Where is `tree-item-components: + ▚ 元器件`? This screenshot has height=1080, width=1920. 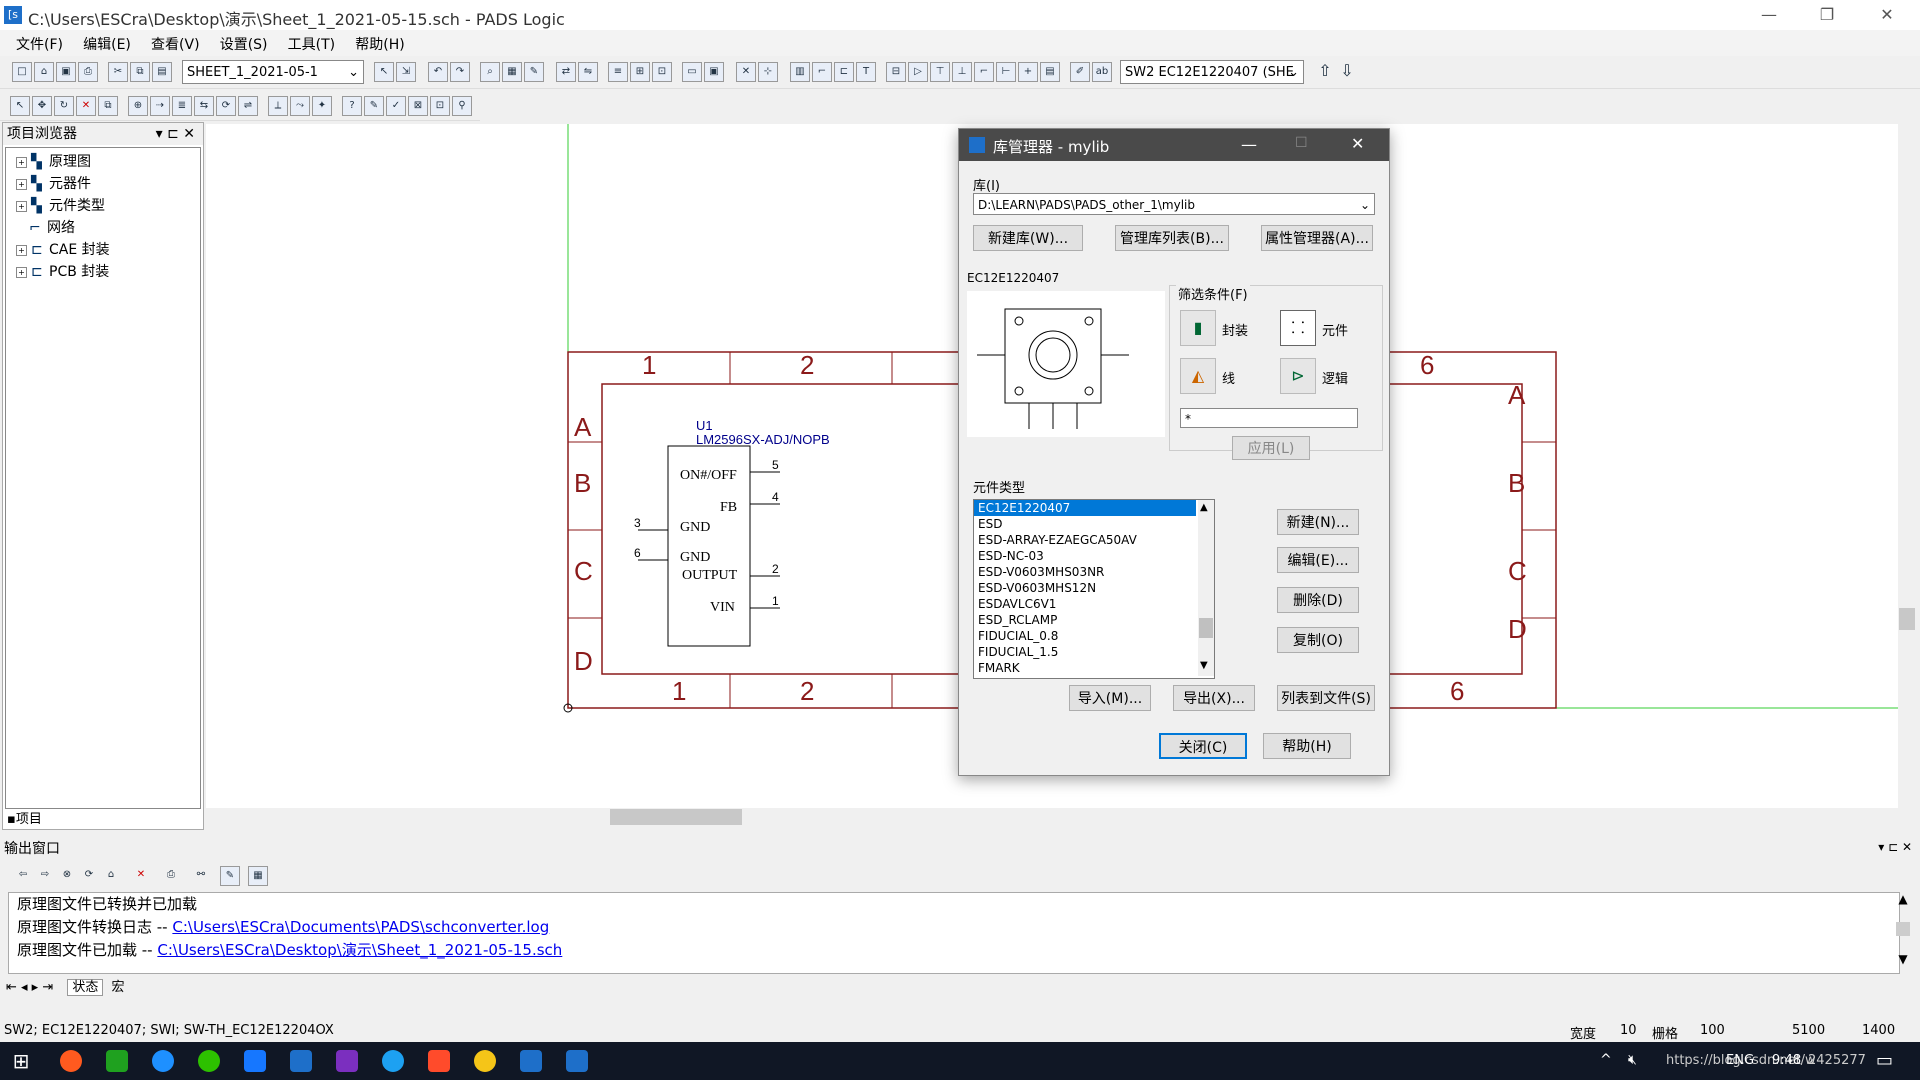
tree-item-components: + ▚ 元器件 is located at coordinates (53, 184).